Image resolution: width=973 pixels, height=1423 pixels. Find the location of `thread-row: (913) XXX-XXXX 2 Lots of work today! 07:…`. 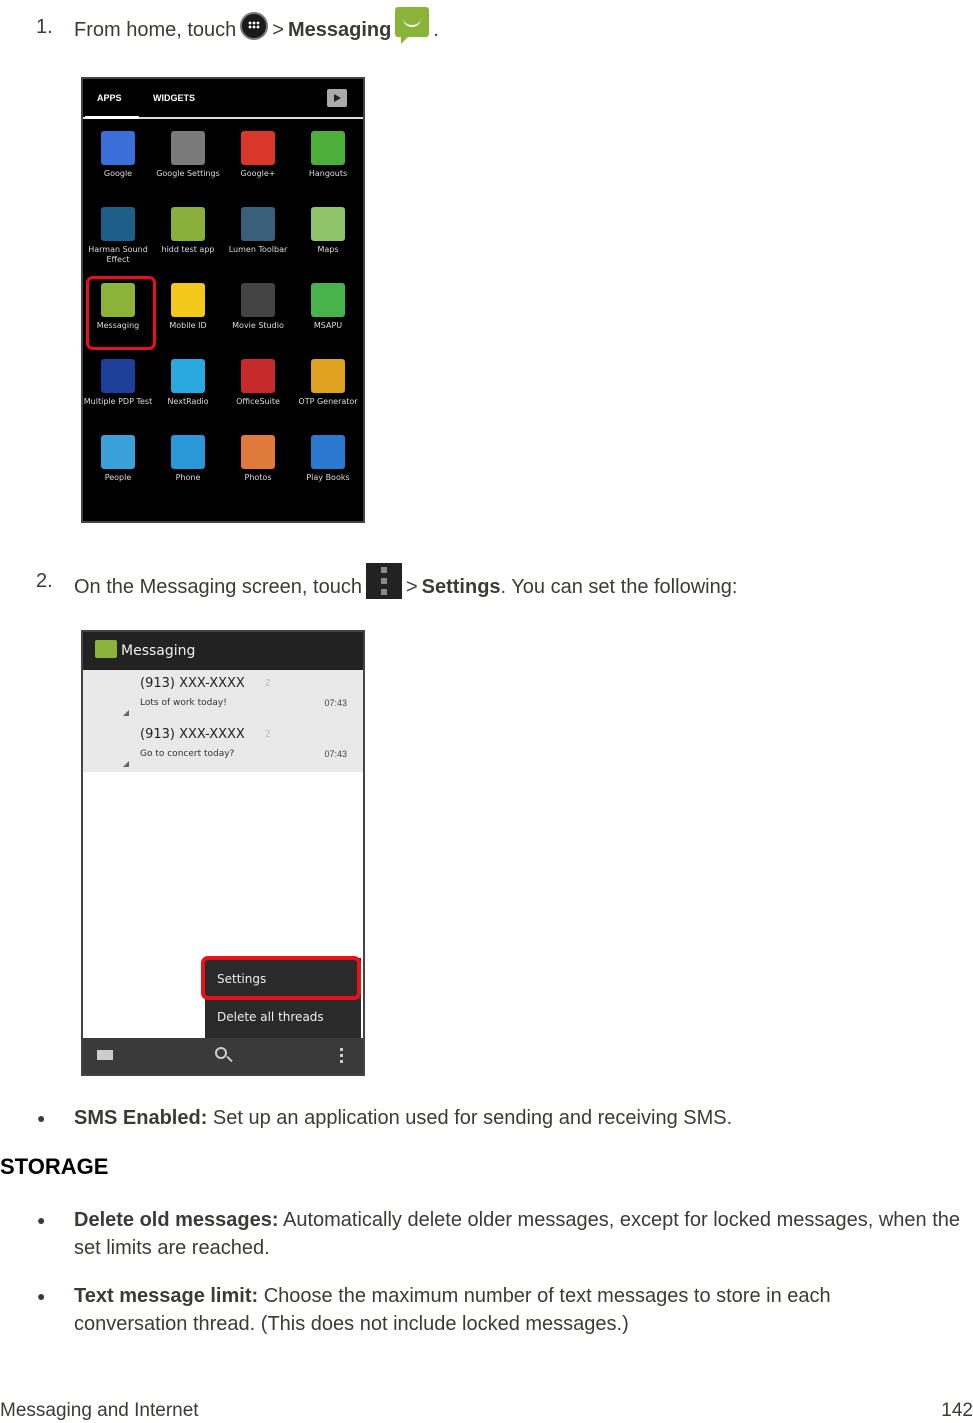

thread-row: (913) XXX-XXXX 2 Lots of work today! 07:… is located at coordinates (223, 695).